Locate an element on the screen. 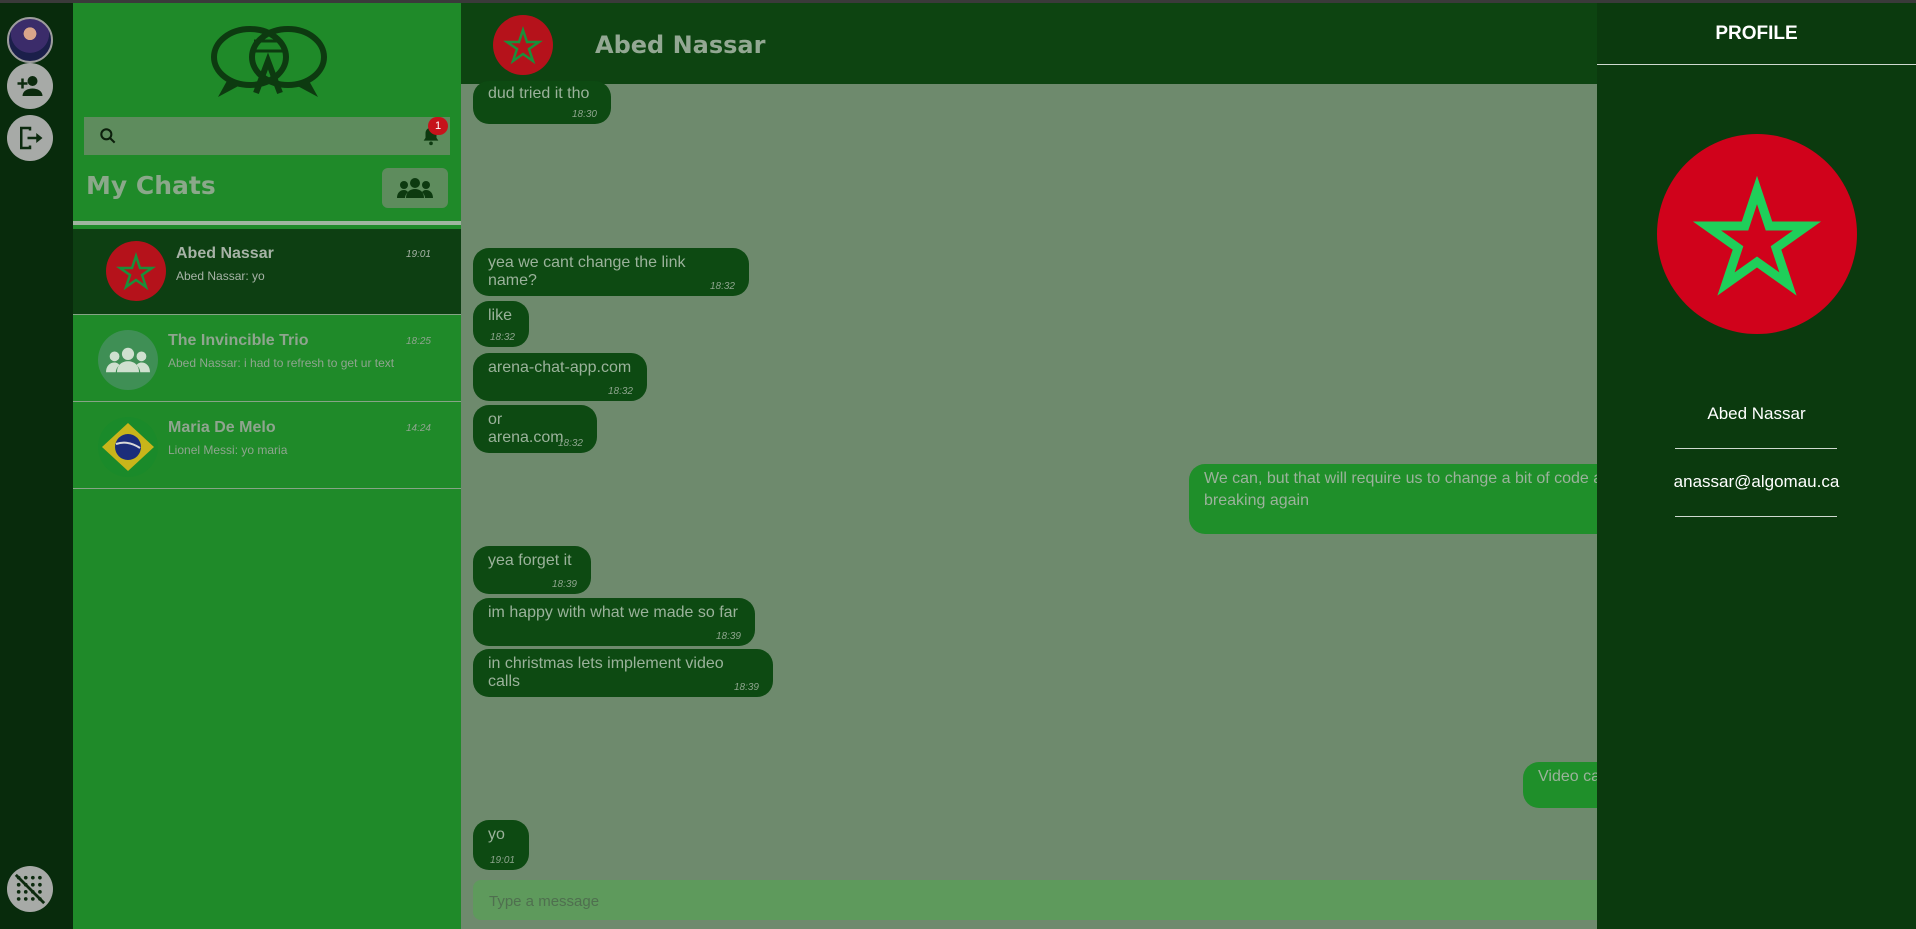  chat-last-message: Lionel Messi: yo maria is located at coordinates (228, 450).